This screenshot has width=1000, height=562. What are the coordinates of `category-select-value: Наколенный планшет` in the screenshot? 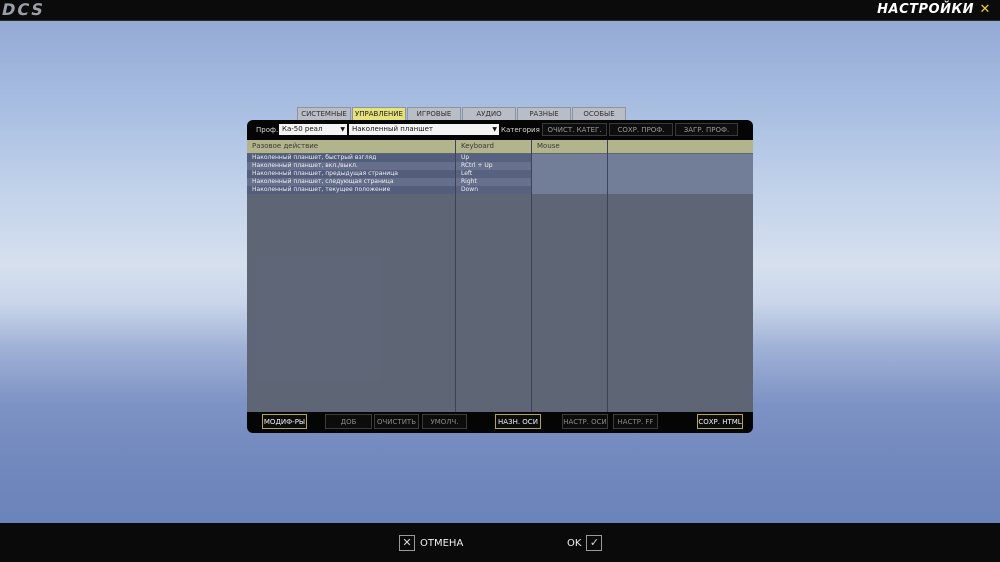 It's located at (393, 129).